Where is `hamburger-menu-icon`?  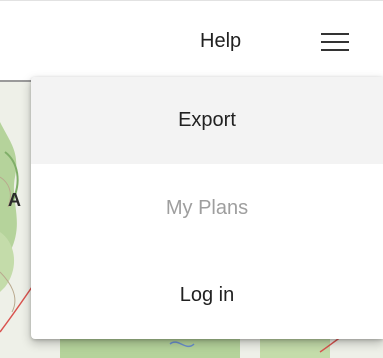 hamburger-menu-icon is located at coordinates (335, 43).